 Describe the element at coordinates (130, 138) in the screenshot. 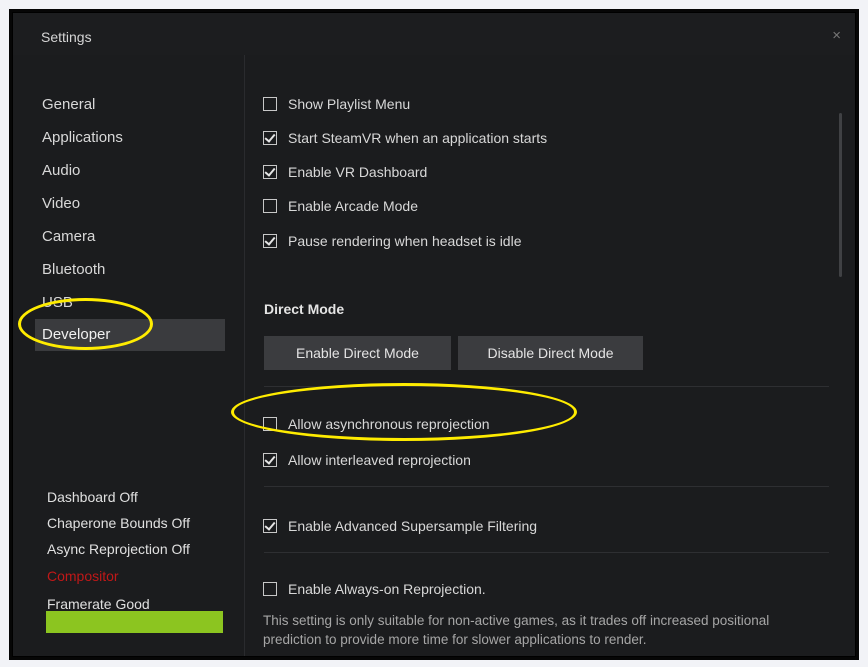

I see `sidebar-item-applications: Applications` at that location.